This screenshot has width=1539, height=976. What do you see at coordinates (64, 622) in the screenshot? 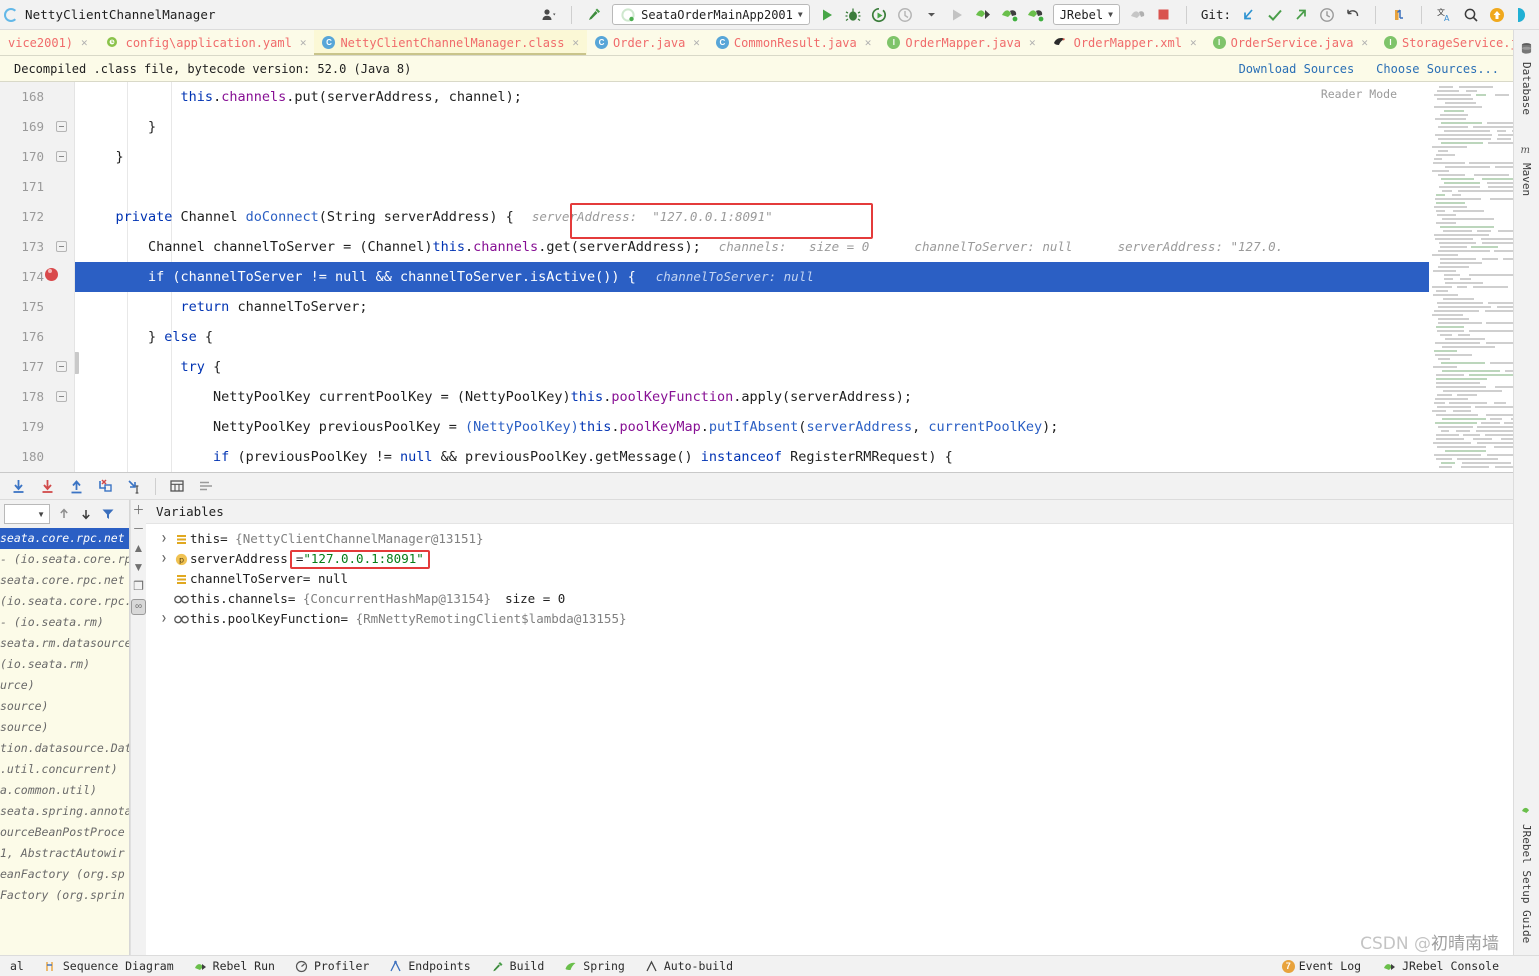
I see `frame-row: - (io.seata.rm)` at bounding box center [64, 622].